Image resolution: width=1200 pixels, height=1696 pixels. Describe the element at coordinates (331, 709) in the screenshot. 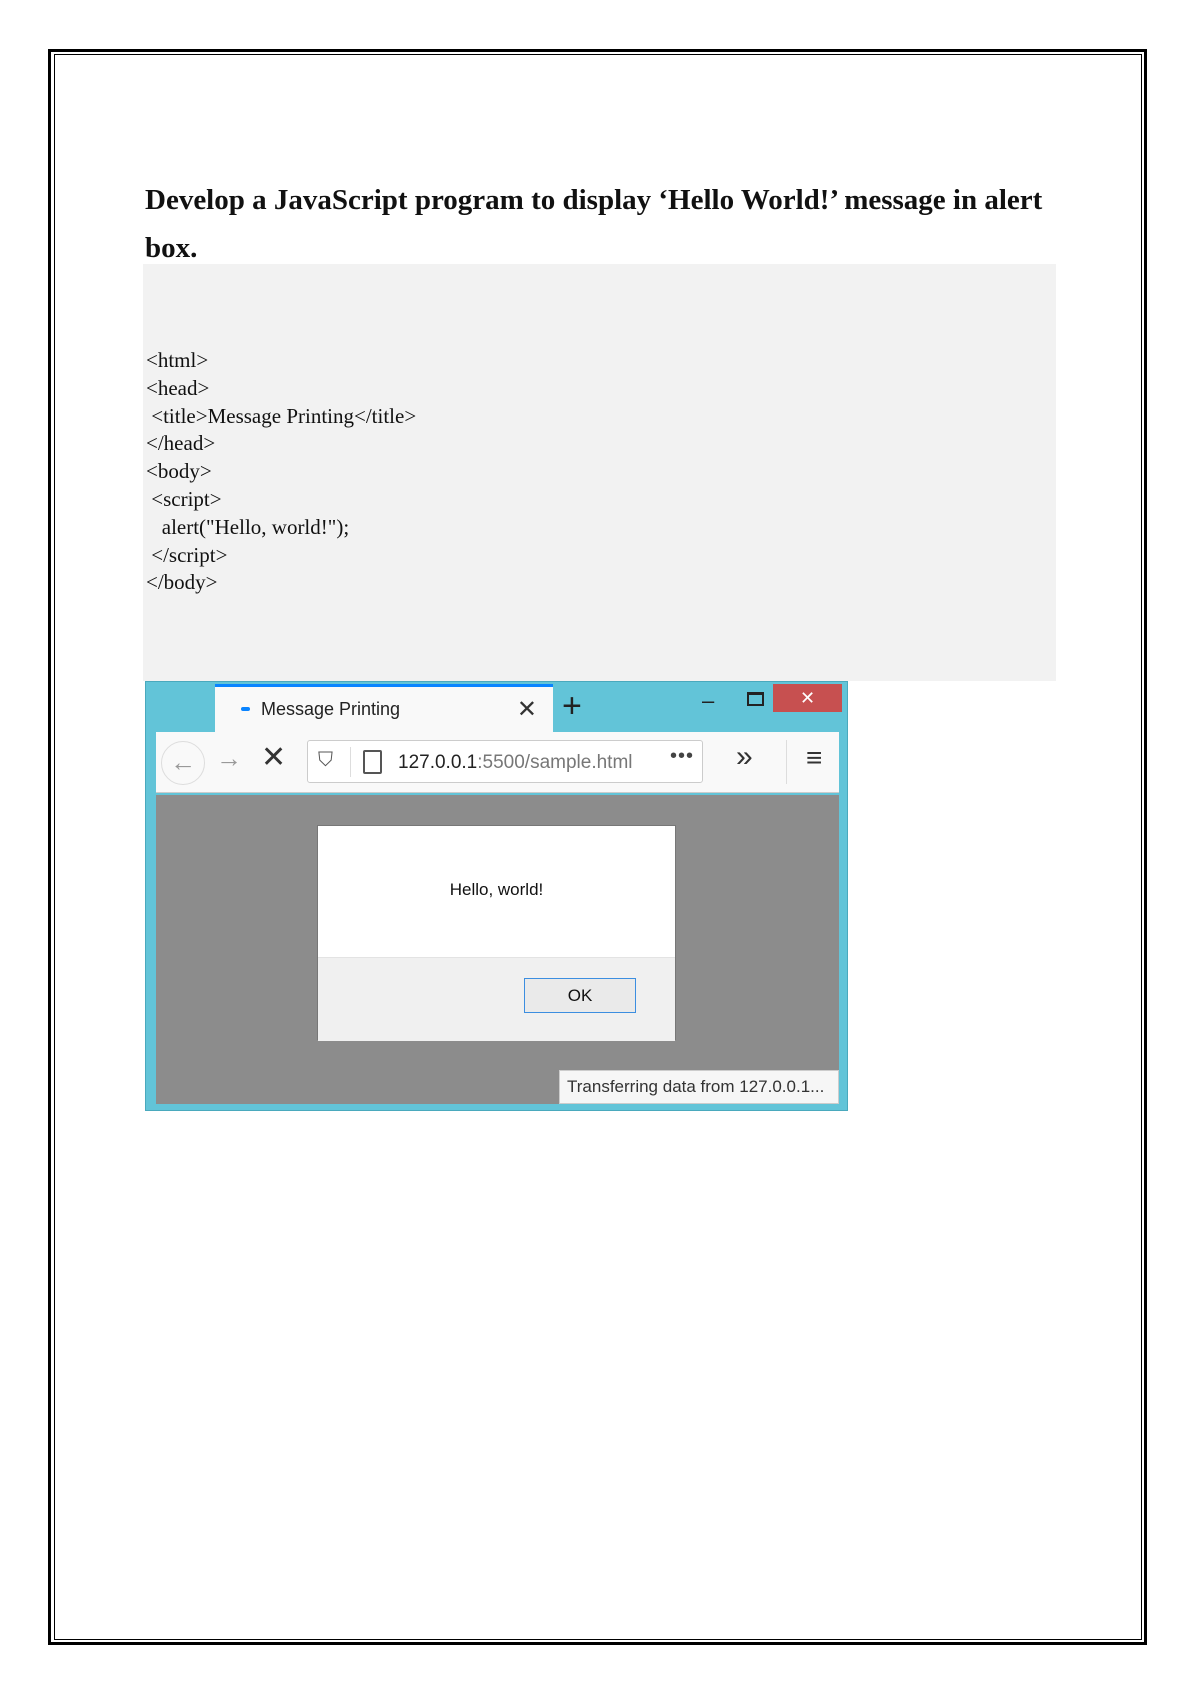

I see `tab-title: Message Printing` at that location.